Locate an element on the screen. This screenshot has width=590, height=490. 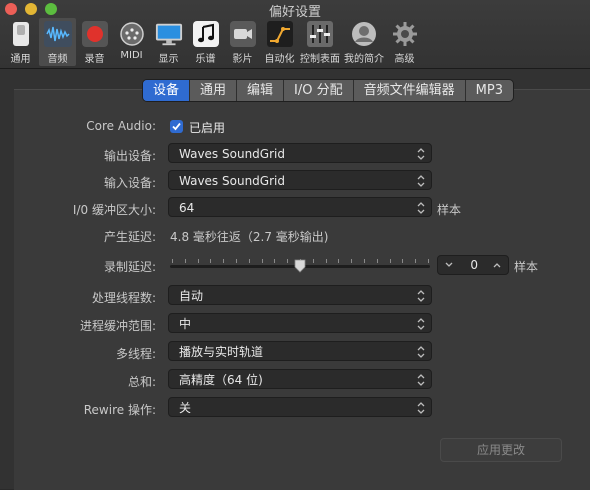
switch-icon is located at coordinates (21, 34).